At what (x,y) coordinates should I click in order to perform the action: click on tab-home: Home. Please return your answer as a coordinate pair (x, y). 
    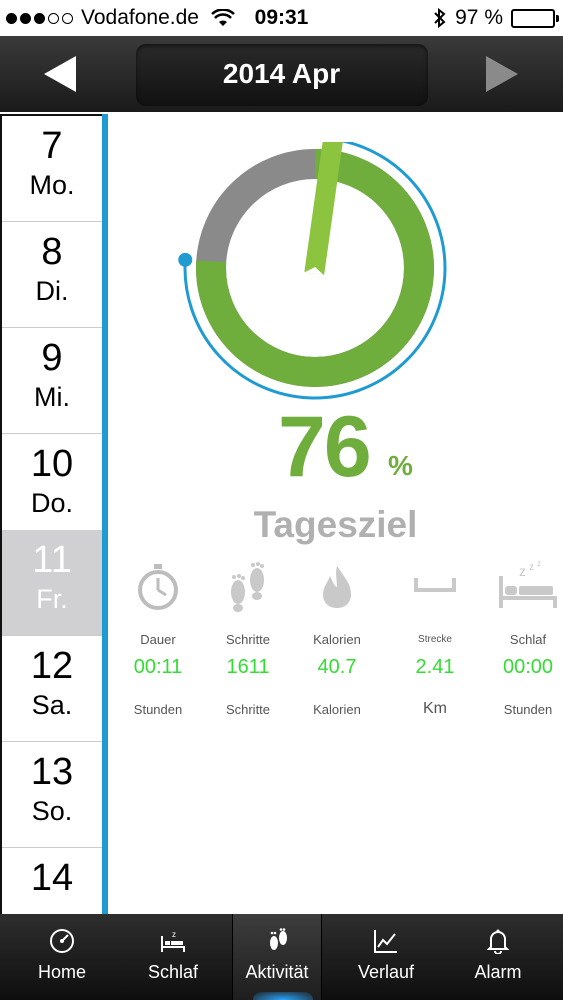
    Looking at the image, I should click on (62, 957).